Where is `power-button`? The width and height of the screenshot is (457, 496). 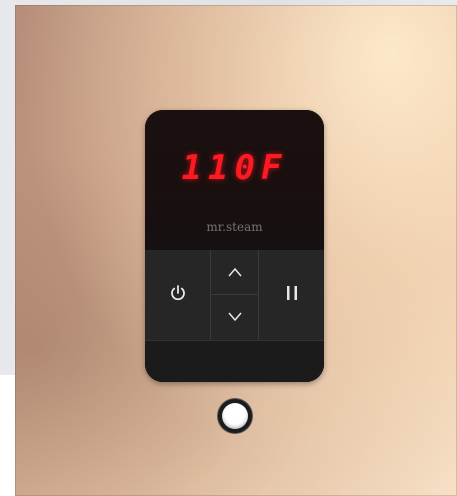 power-button is located at coordinates (177, 295).